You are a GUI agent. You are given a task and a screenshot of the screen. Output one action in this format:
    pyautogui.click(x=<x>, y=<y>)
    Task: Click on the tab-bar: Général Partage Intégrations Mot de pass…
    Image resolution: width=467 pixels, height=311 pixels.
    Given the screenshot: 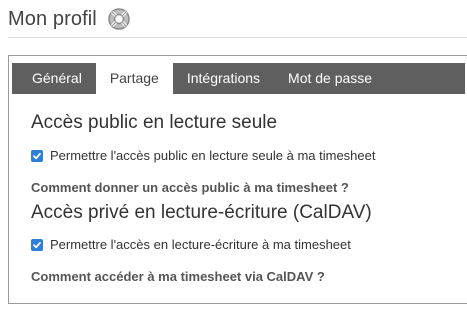 What is the action you would take?
    pyautogui.click(x=238, y=78)
    